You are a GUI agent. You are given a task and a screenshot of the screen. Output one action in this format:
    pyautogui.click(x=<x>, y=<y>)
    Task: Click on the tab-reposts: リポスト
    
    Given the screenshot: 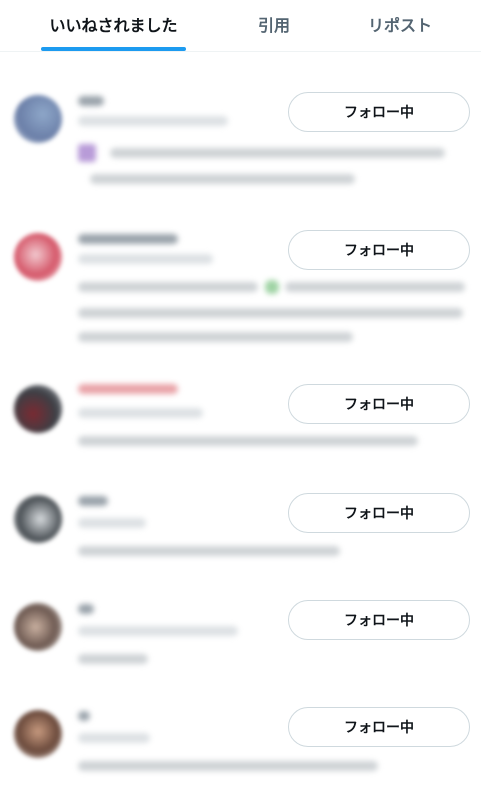 What is the action you would take?
    pyautogui.click(x=400, y=26)
    